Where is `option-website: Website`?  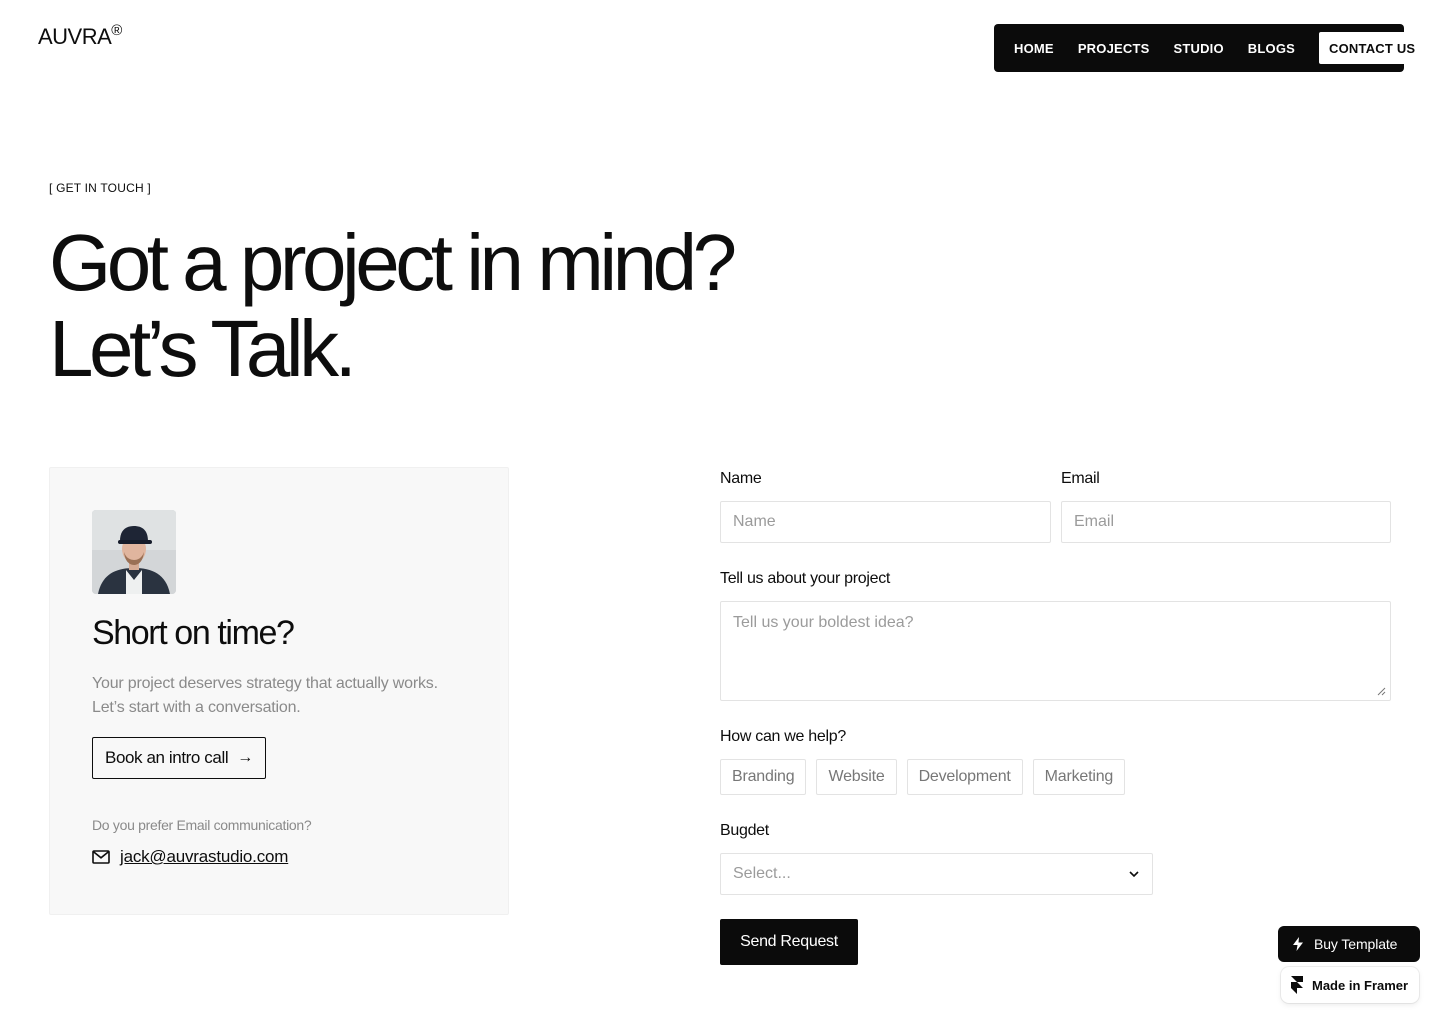 option-website: Website is located at coordinates (856, 777).